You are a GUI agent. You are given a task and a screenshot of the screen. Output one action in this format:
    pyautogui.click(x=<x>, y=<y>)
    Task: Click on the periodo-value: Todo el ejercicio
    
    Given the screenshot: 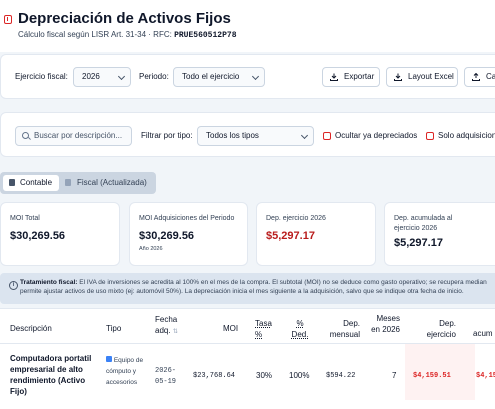 What is the action you would take?
    pyautogui.click(x=211, y=76)
    